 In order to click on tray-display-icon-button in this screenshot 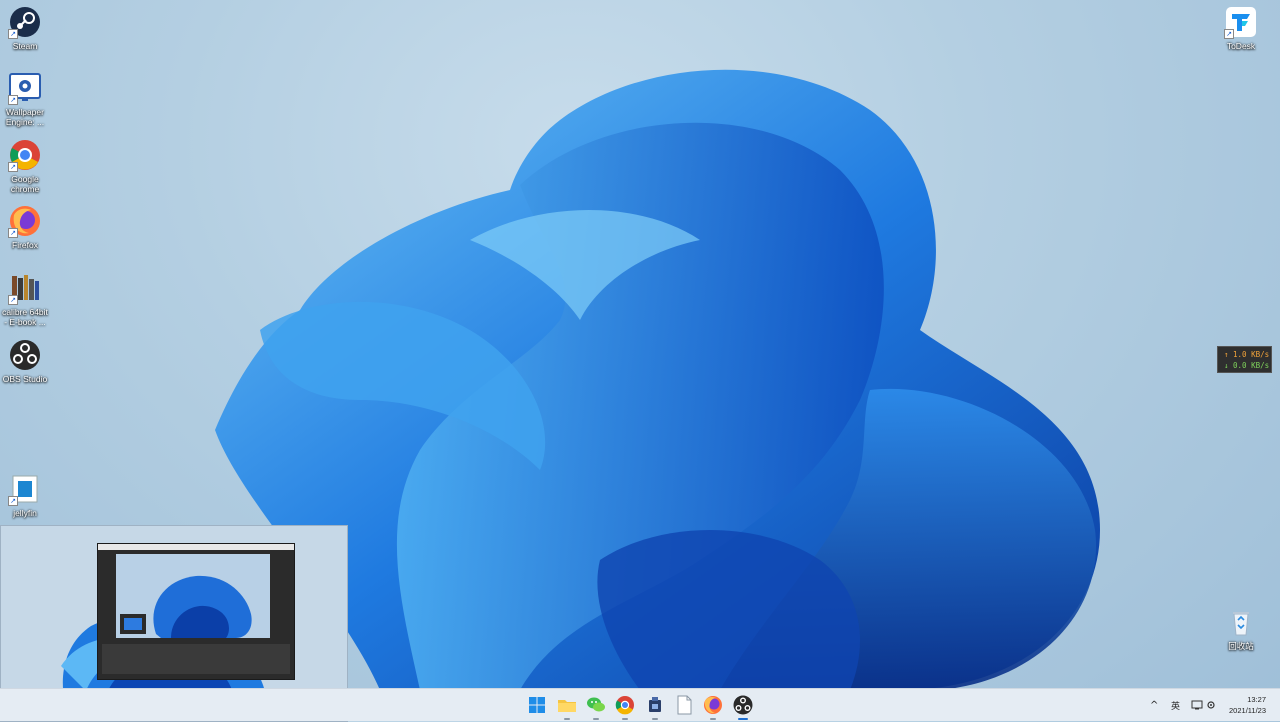, I will do `click(1197, 705)`.